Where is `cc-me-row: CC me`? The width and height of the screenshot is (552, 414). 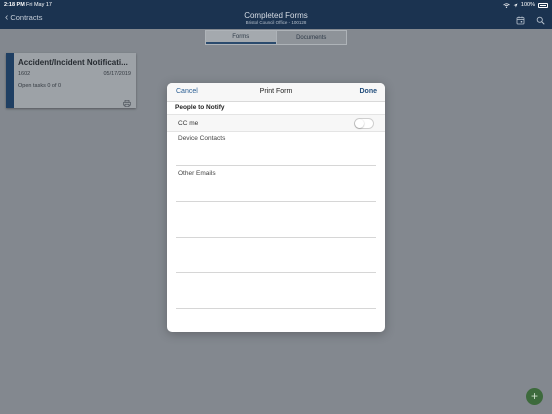 cc-me-row: CC me is located at coordinates (276, 123).